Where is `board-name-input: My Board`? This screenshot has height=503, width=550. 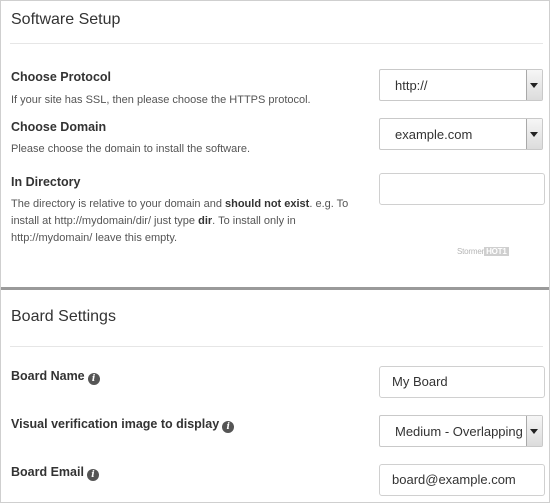
board-name-input: My Board is located at coordinates (462, 382).